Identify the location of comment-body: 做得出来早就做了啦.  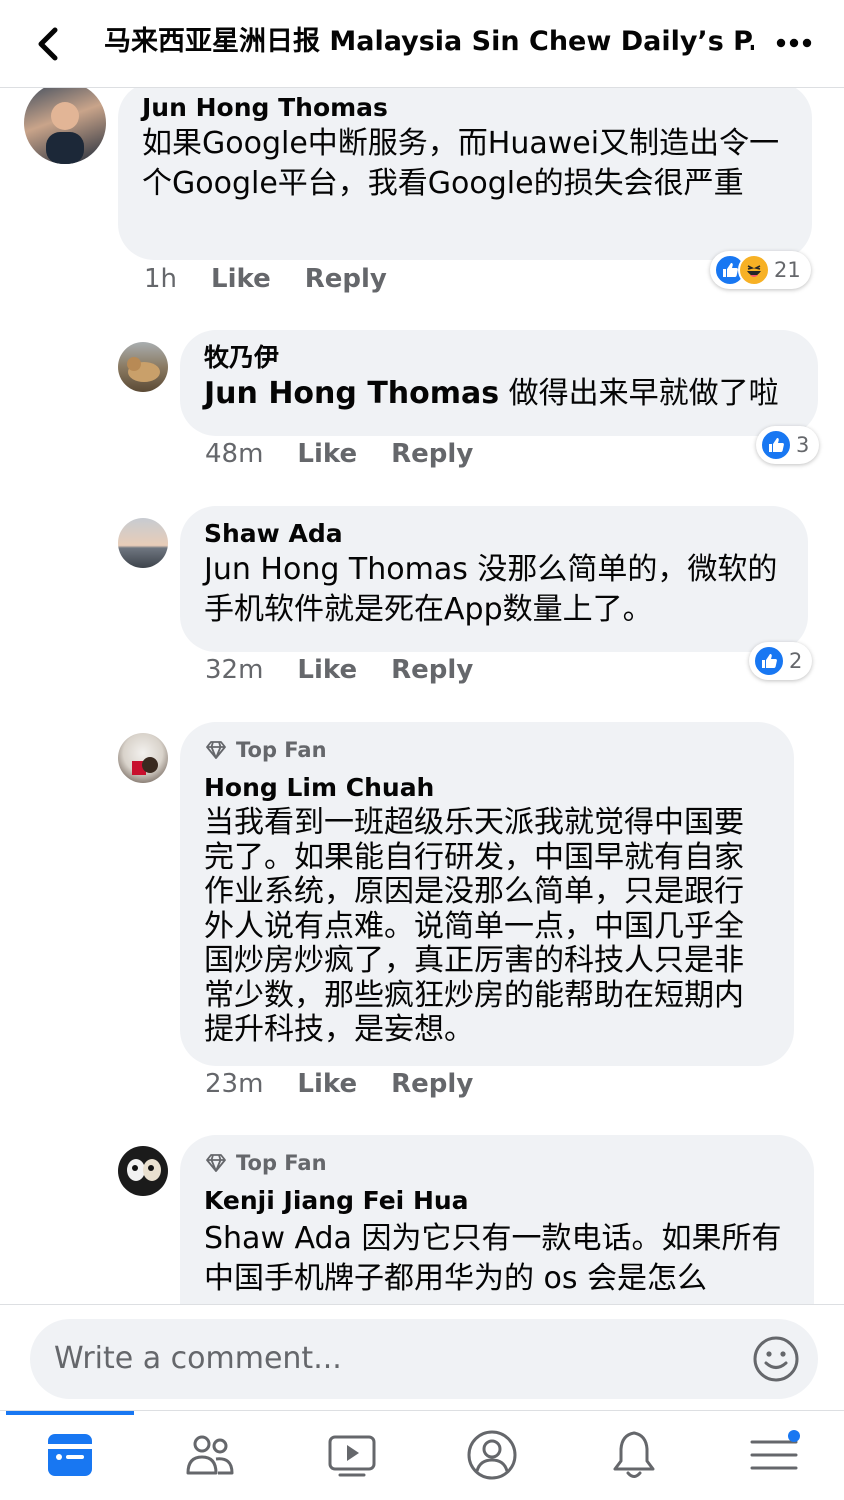
(643, 393).